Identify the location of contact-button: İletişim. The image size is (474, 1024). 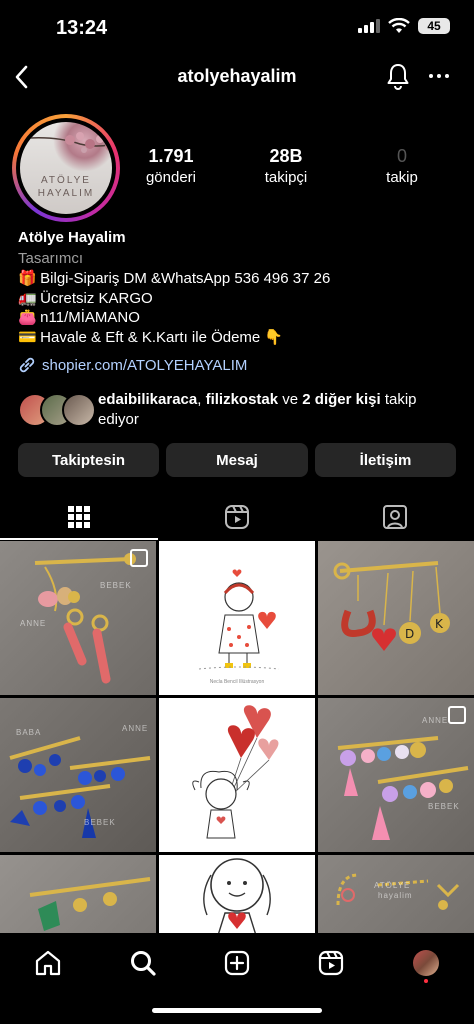
(385, 460).